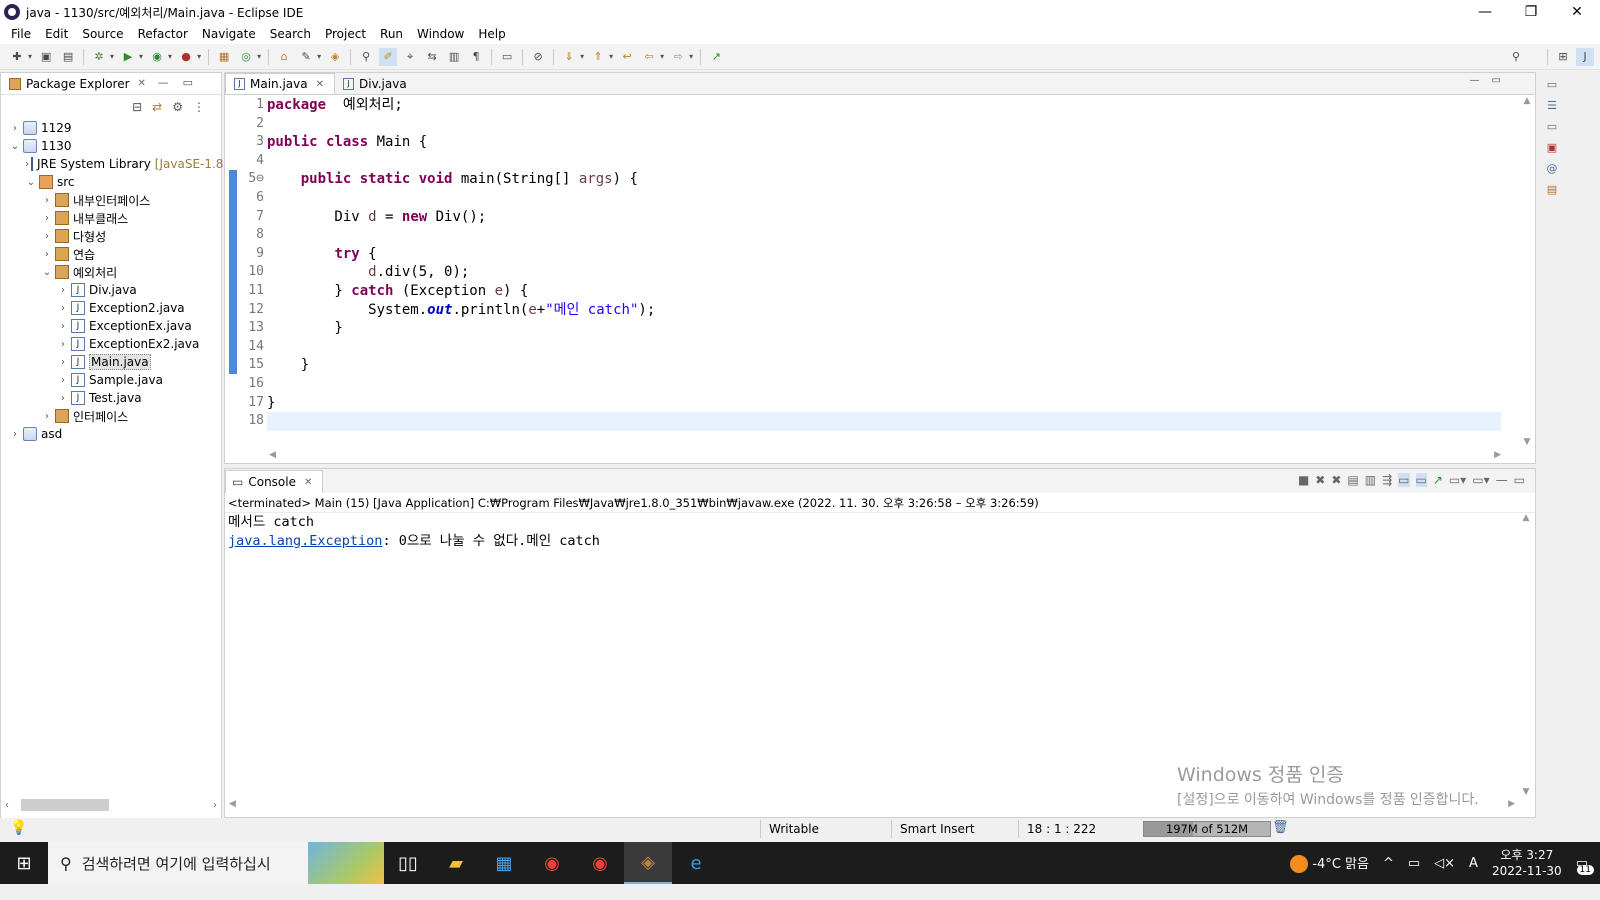 The width and height of the screenshot is (1600, 900). Describe the element at coordinates (1552, 147) in the screenshot. I see `problems-icon: ▣` at that location.